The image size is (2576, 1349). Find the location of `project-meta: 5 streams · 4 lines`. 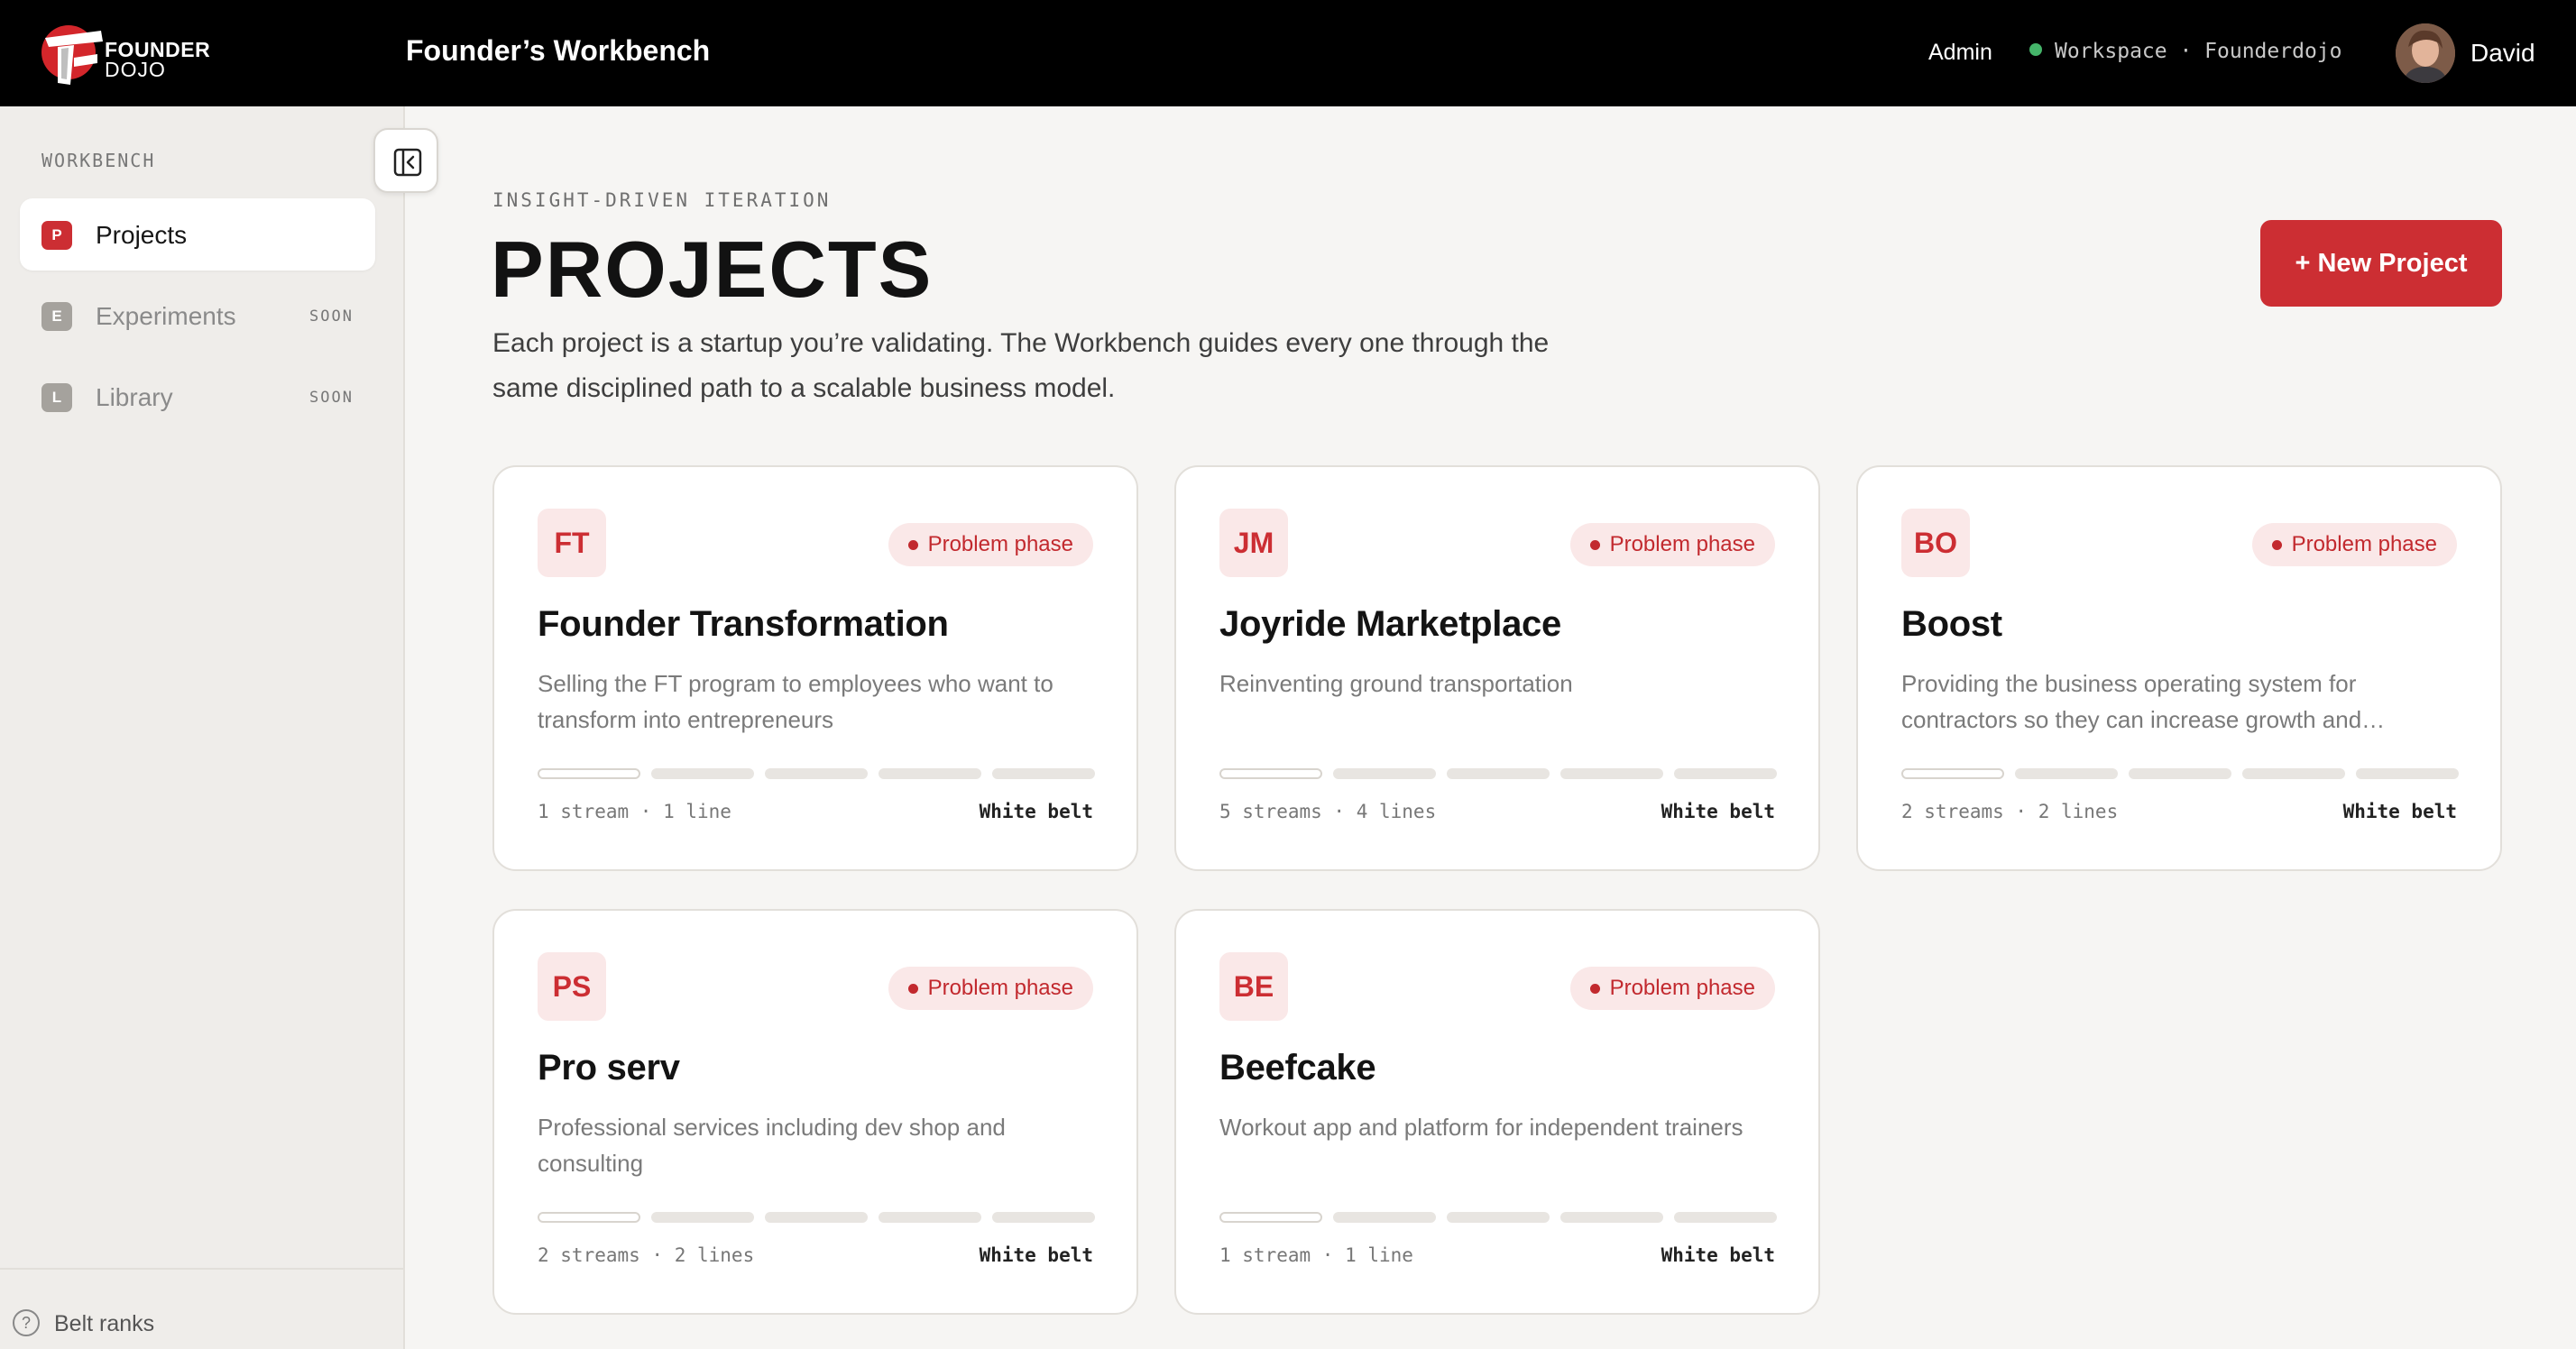

project-meta: 5 streams · 4 lines is located at coordinates (1328, 811).